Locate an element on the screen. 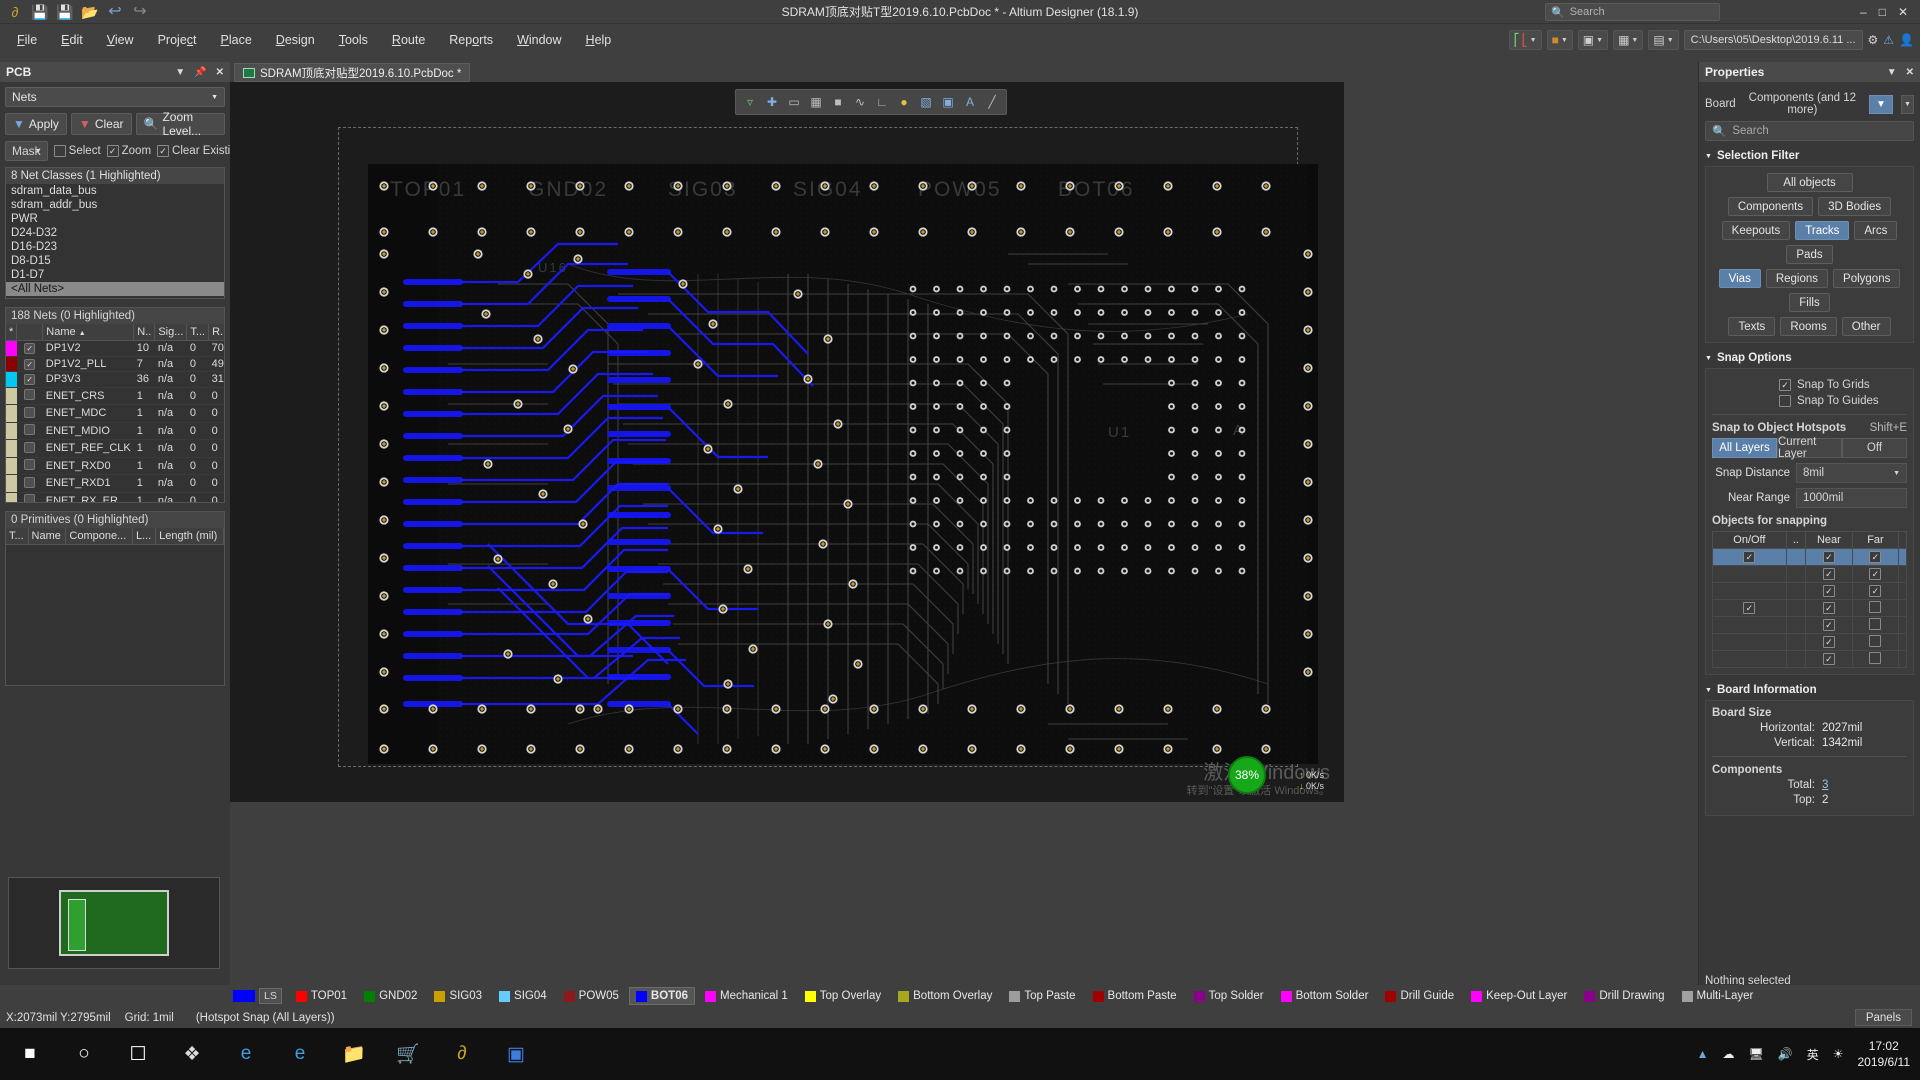 Image resolution: width=1920 pixels, height=1080 pixels. net-class-item: D16-D23 is located at coordinates (115, 247).